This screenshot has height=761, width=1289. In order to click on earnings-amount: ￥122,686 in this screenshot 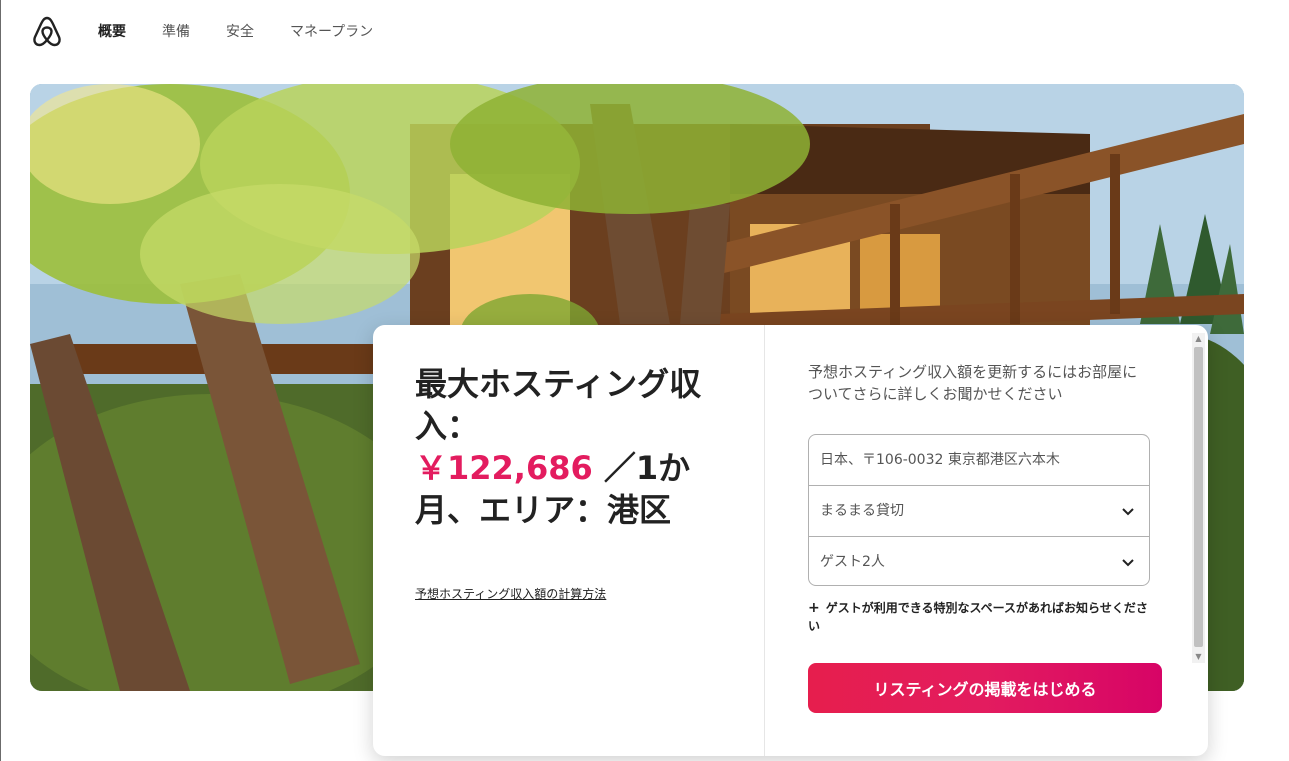, I will do `click(504, 468)`.